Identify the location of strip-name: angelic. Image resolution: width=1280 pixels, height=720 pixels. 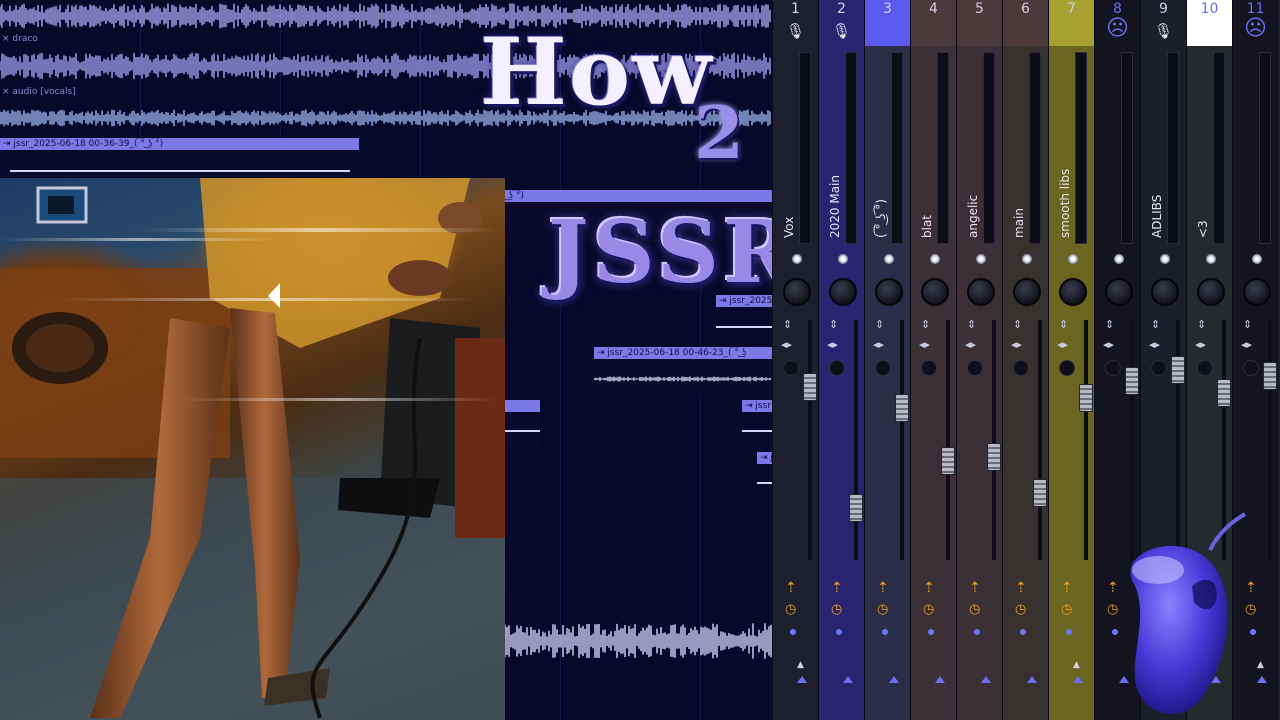
(973, 216).